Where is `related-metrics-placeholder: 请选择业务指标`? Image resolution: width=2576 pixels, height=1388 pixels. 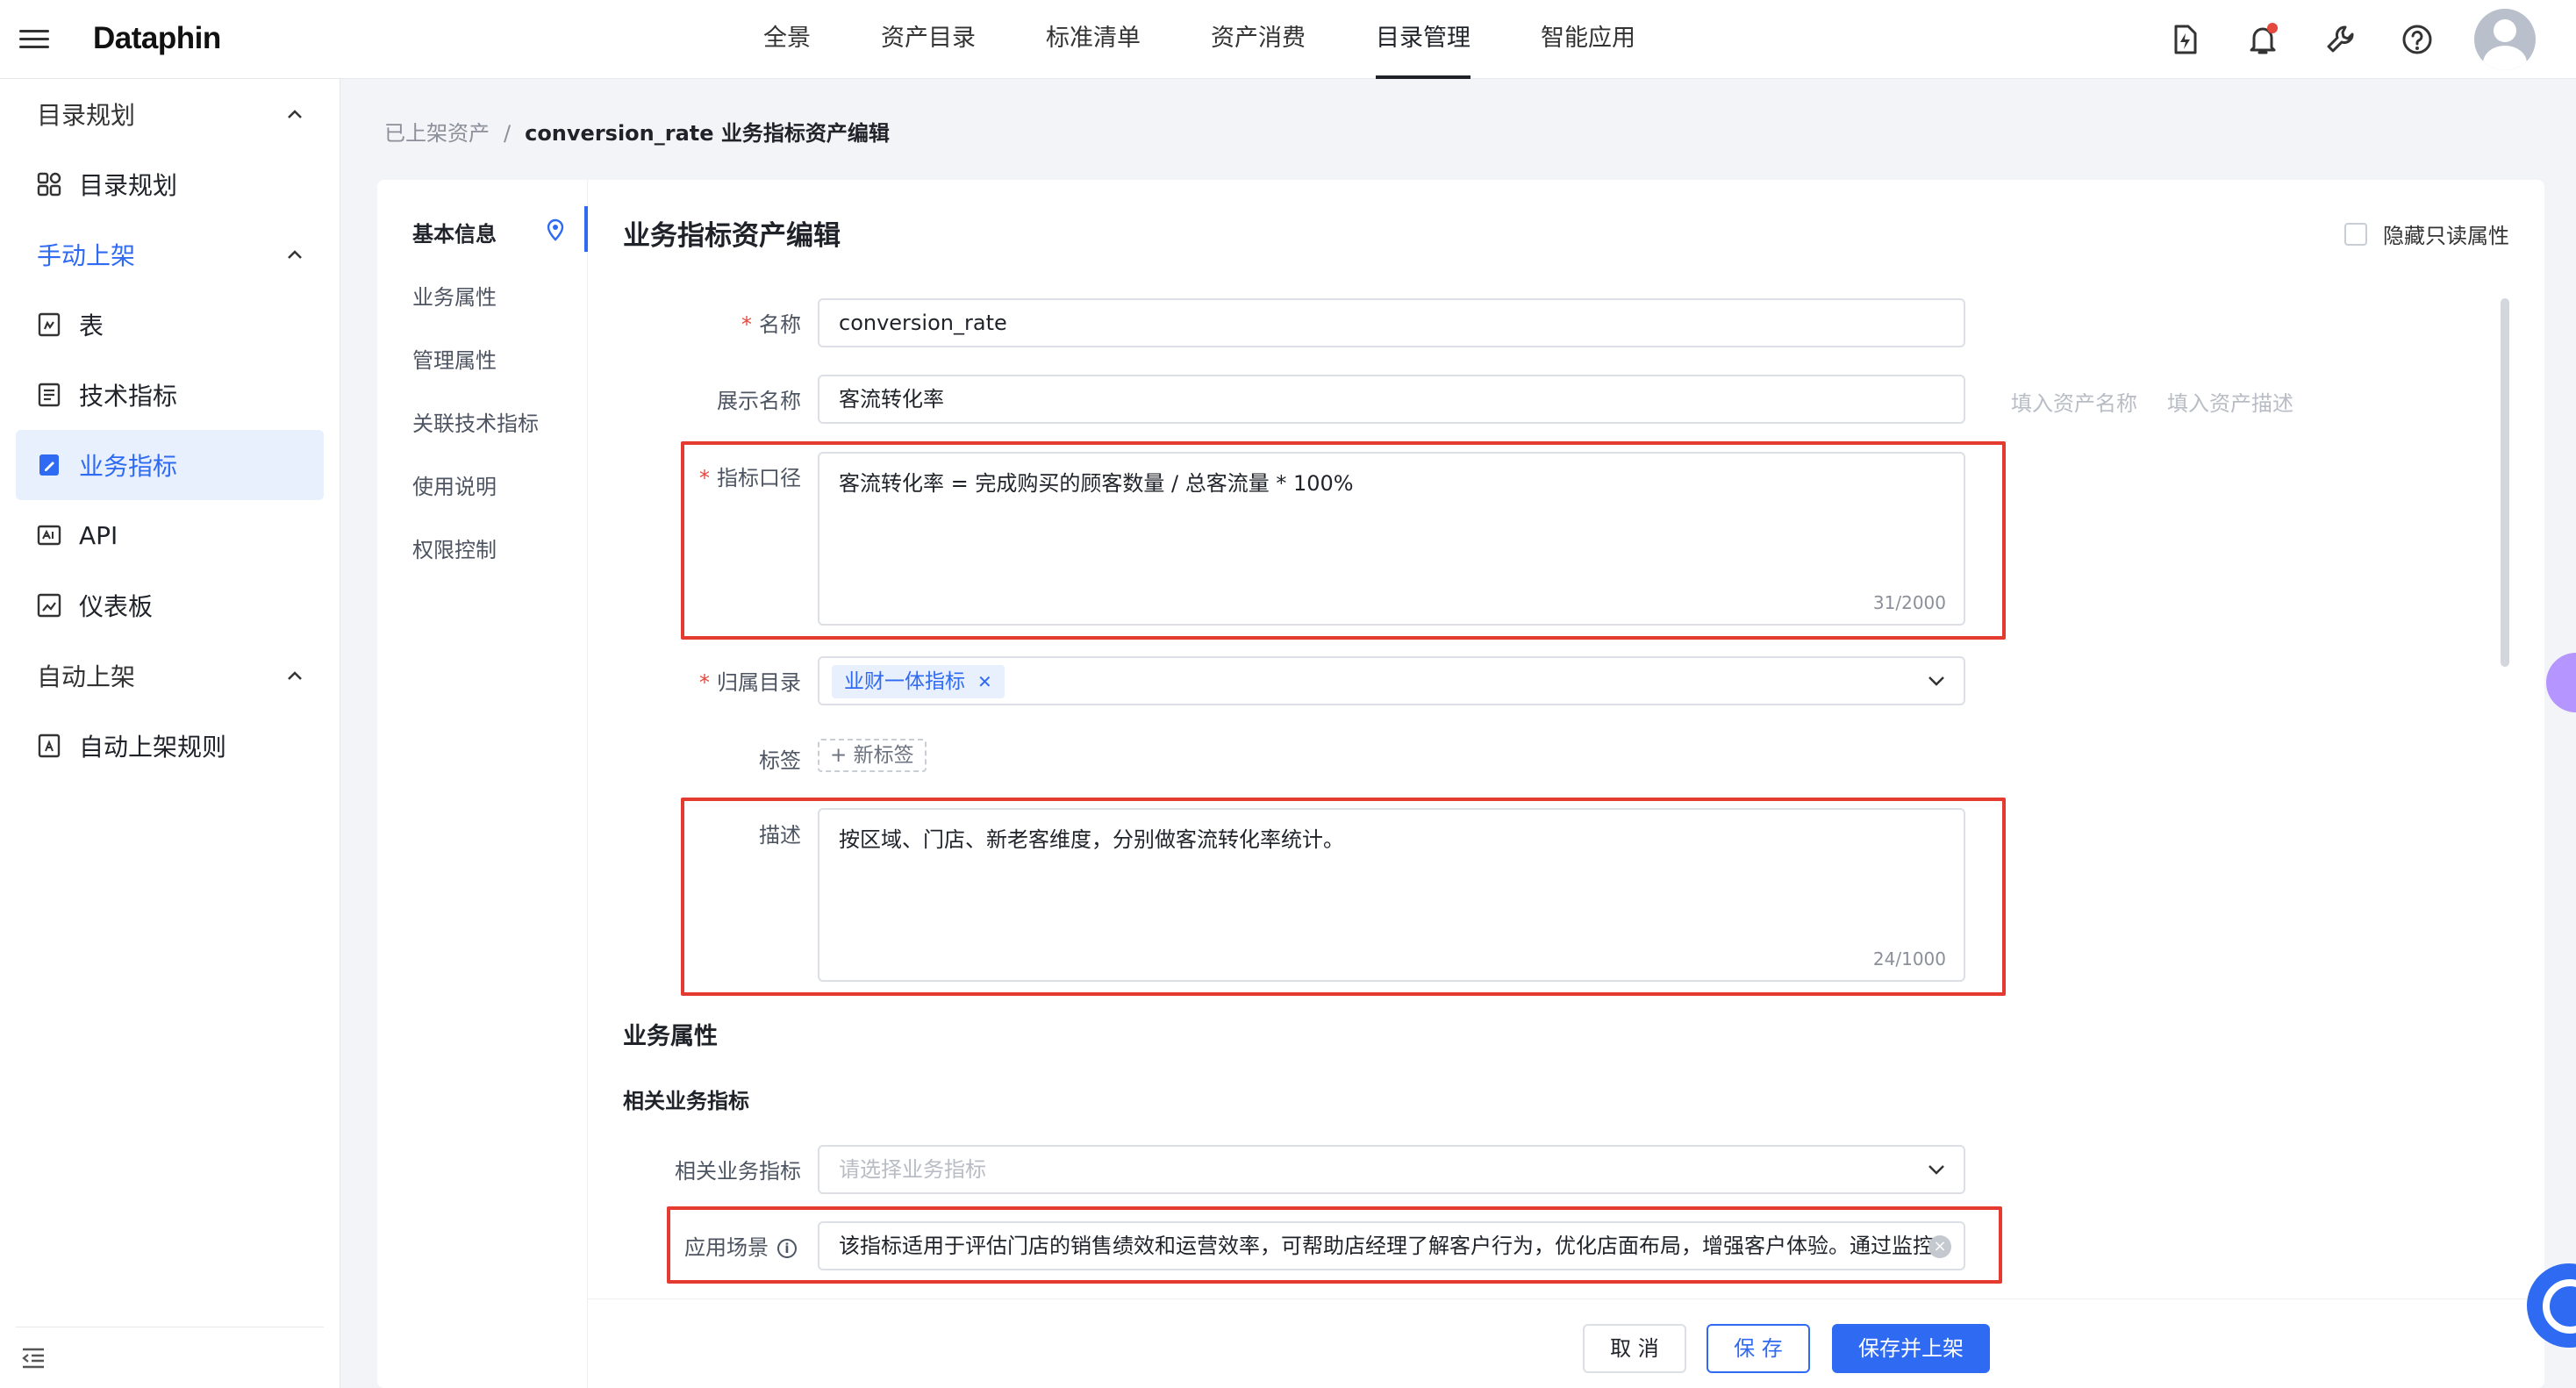
related-metrics-placeholder: 请选择业务指标 is located at coordinates (912, 1169).